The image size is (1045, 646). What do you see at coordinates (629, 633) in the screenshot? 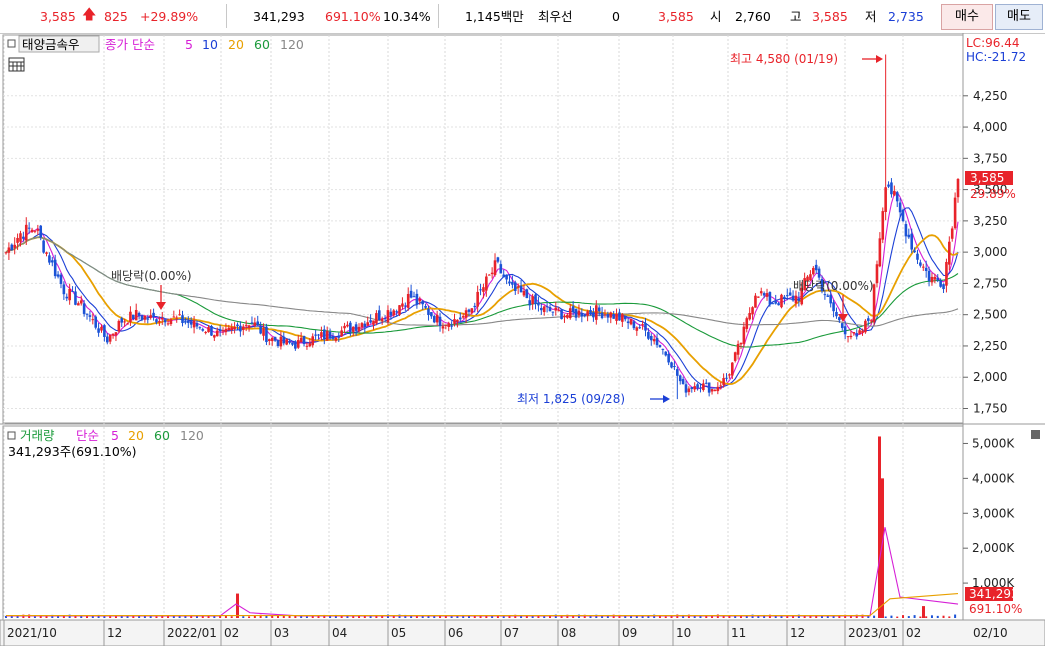
I see `x-tick-label: 09` at bounding box center [629, 633].